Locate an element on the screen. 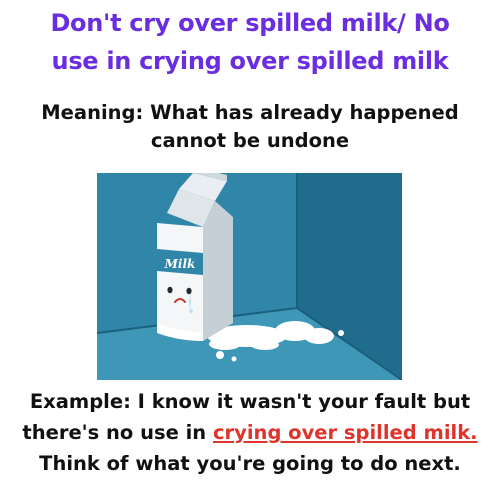 This screenshot has height=500, width=500. highlighted-idiom: crying over spilled milk. is located at coordinates (345, 432).